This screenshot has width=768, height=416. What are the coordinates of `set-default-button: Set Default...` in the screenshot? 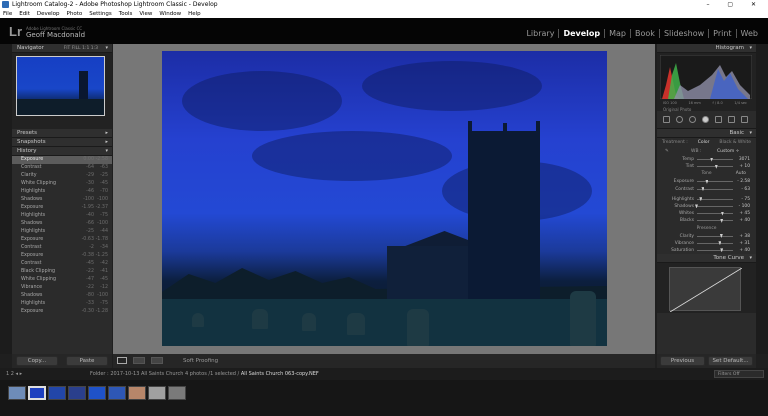 It's located at (730, 361).